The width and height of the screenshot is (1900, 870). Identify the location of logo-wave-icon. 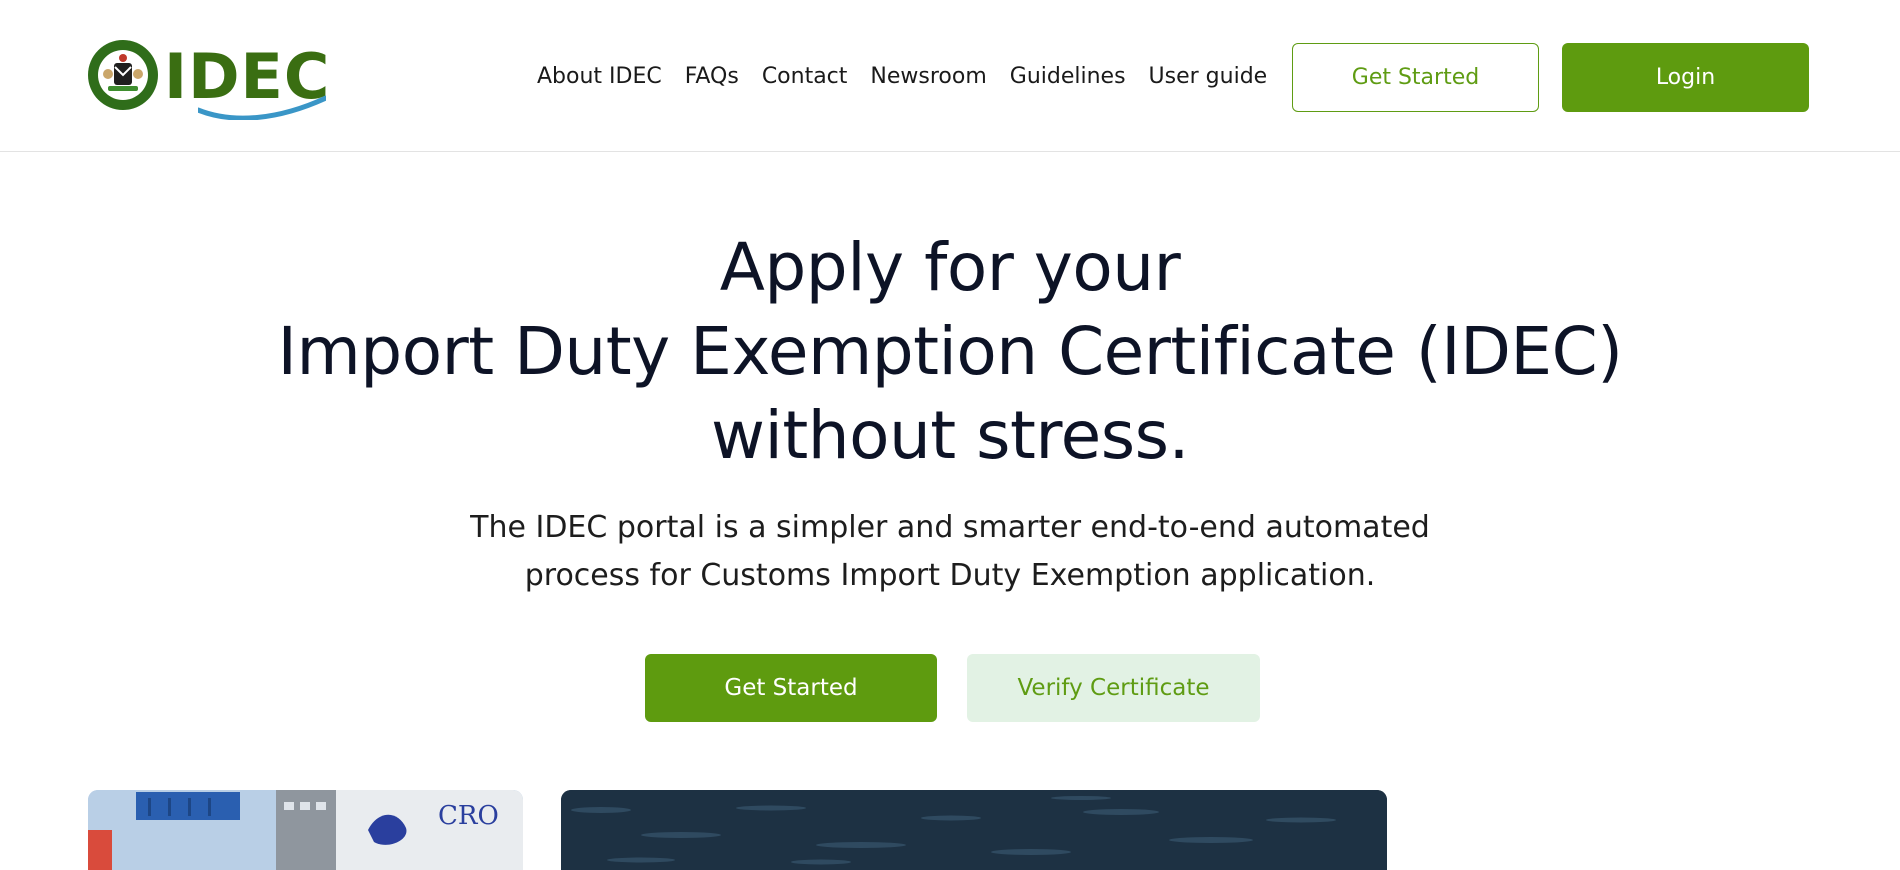
(262, 107).